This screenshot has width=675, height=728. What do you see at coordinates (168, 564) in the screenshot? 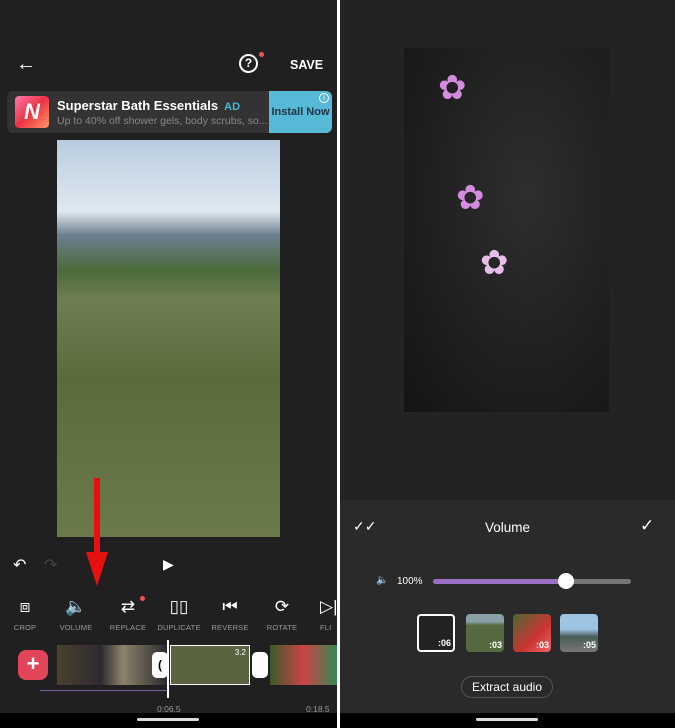
I see `play-icon: ▶` at bounding box center [168, 564].